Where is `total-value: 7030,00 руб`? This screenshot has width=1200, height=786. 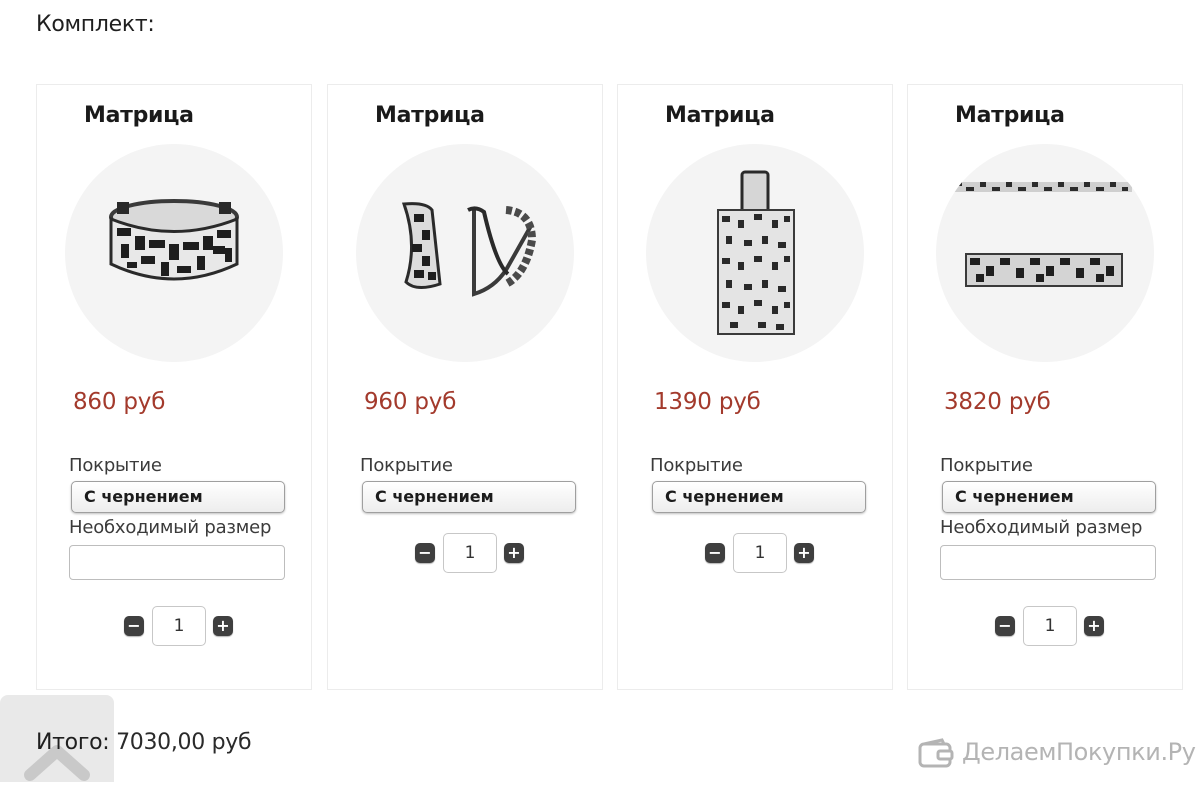
total-value: 7030,00 руб is located at coordinates (184, 742).